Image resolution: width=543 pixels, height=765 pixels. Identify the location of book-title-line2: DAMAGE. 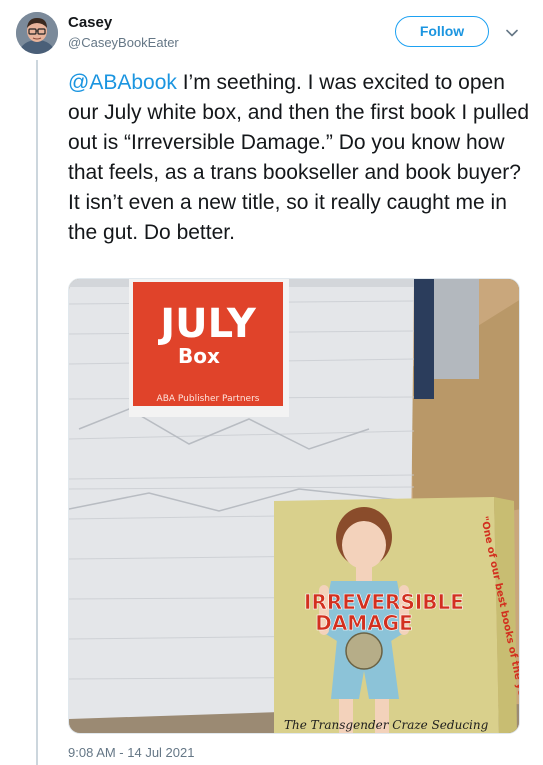
(364, 623).